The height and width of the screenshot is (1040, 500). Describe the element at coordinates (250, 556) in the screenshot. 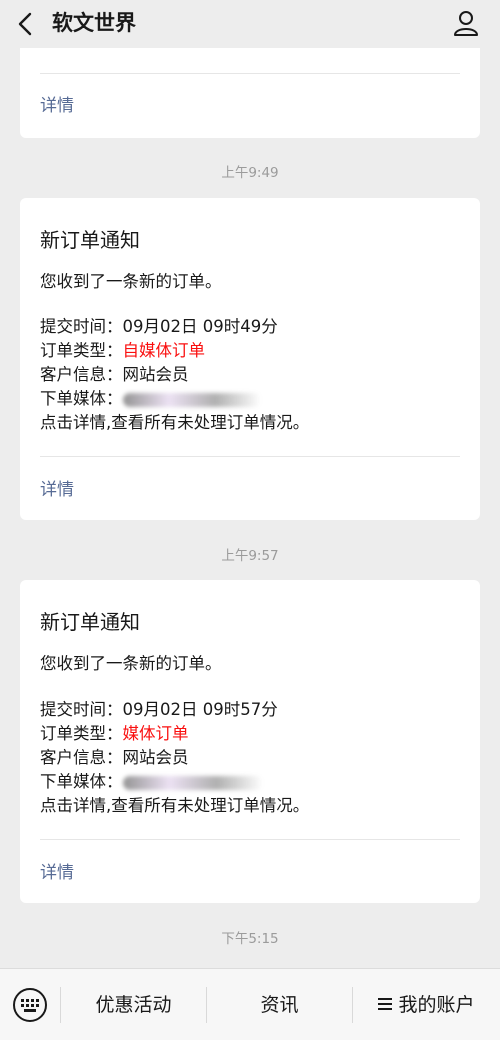

I see `message-timestamp: 上午9:57` at that location.